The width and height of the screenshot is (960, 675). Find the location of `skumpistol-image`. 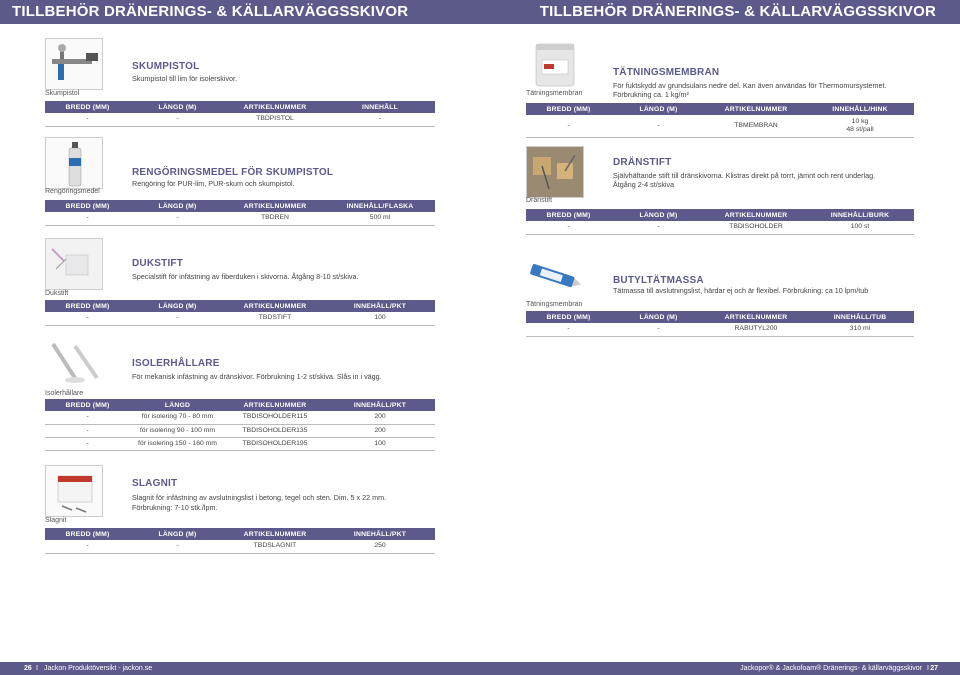

skumpistol-image is located at coordinates (74, 64).